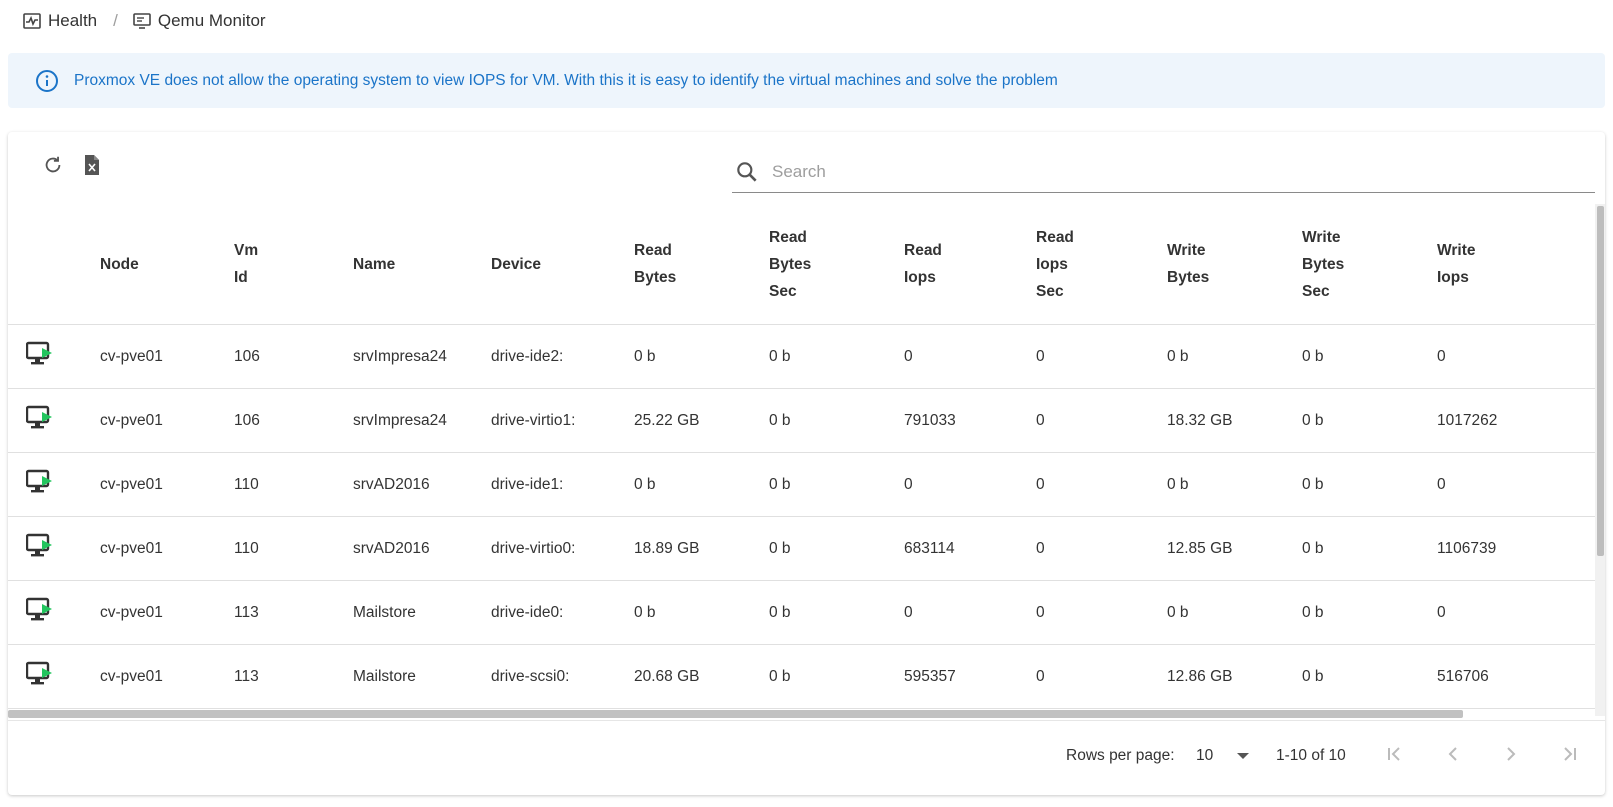  What do you see at coordinates (970, 420) in the screenshot?
I see `table-cell: 791033` at bounding box center [970, 420].